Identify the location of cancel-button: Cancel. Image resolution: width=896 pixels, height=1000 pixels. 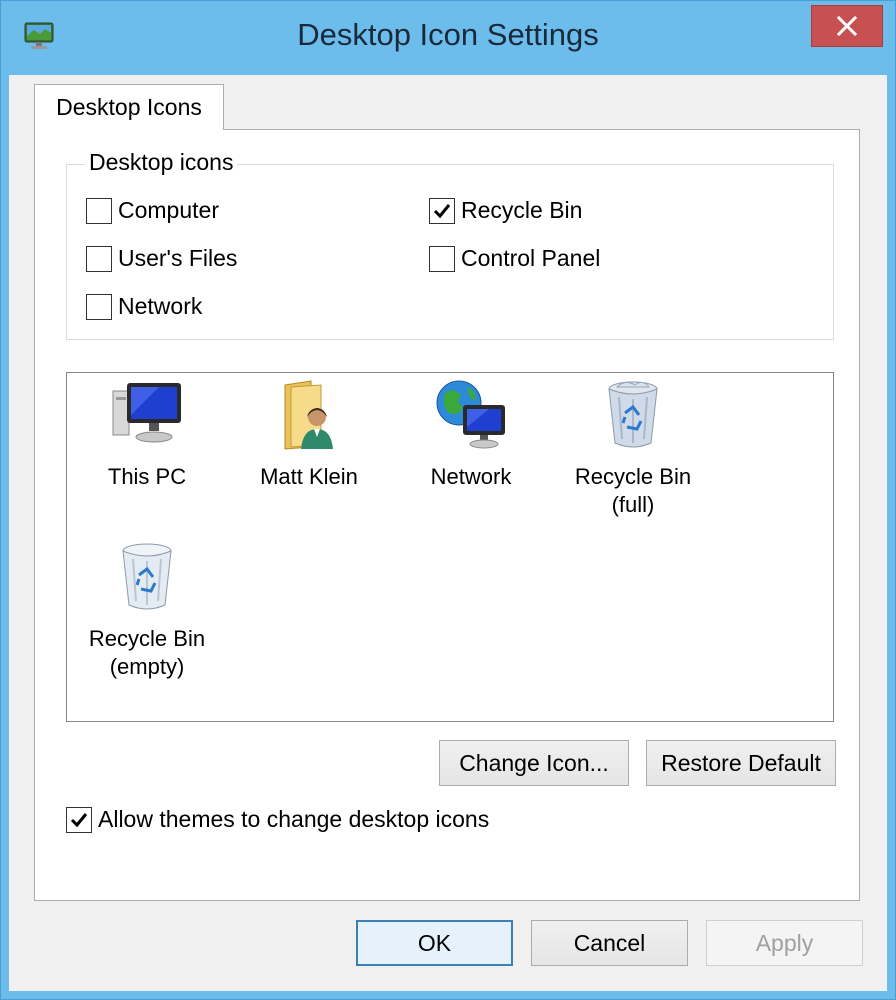
(609, 943).